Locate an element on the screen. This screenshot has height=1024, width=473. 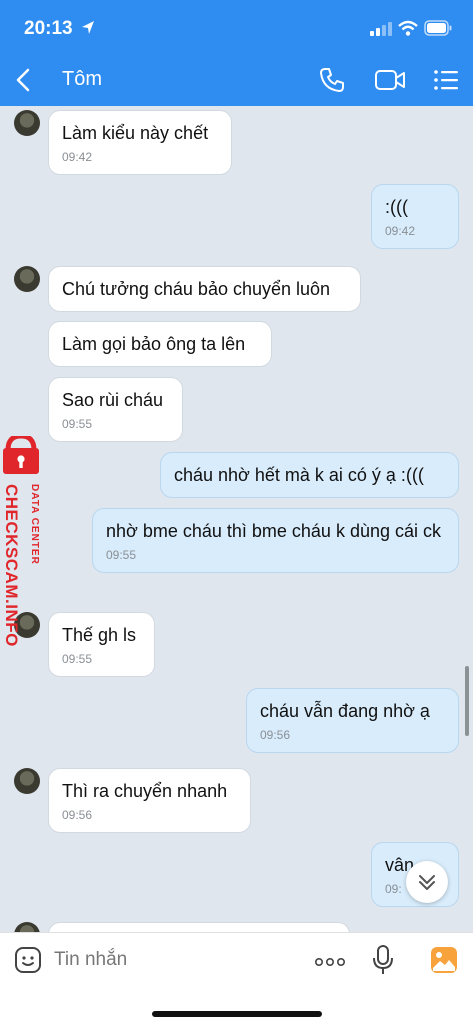
message-outgoing: cháu vẫn đang nhờ ạ 09:56 is located at coordinates (352, 720).